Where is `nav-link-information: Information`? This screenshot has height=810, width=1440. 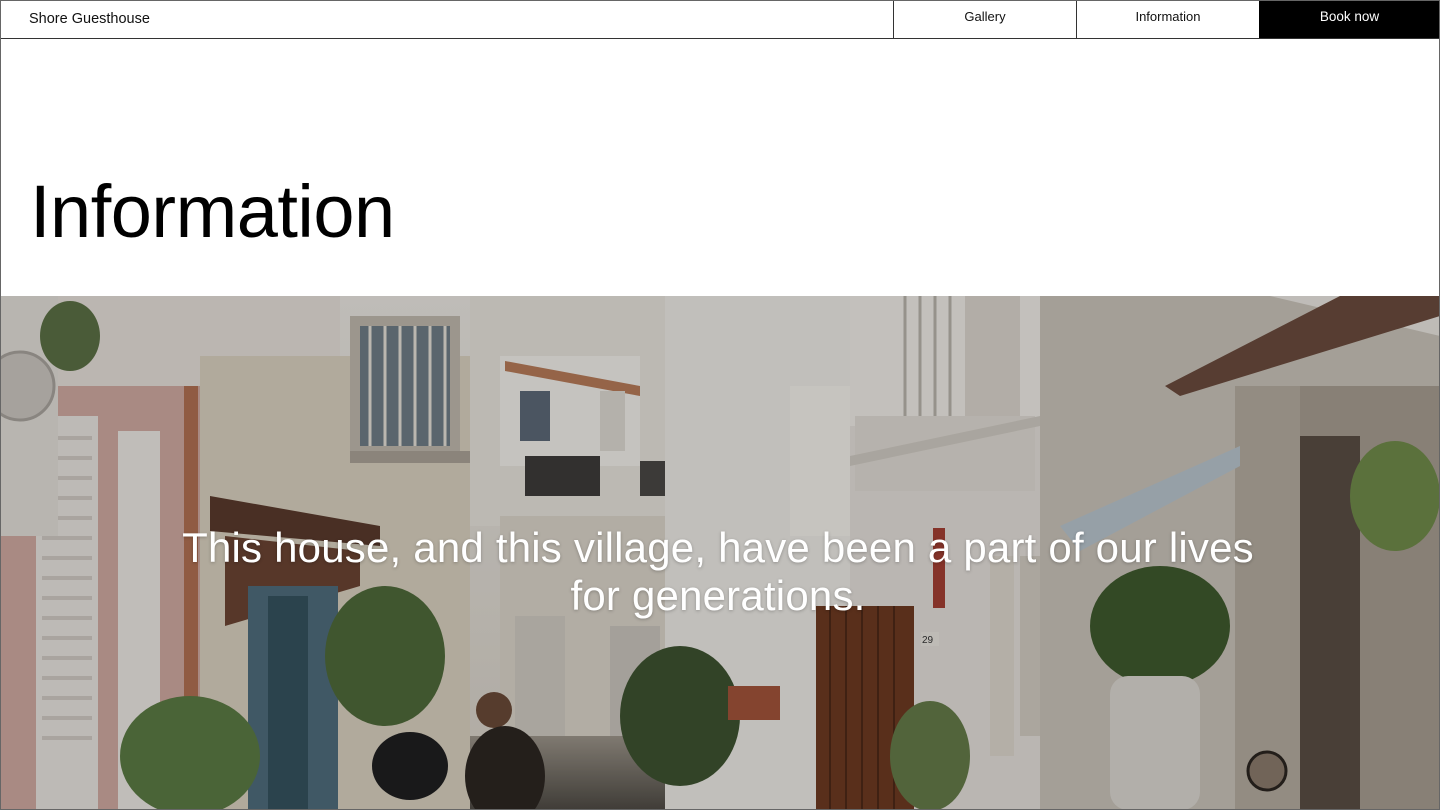
nav-link-information: Information is located at coordinates (1167, 19).